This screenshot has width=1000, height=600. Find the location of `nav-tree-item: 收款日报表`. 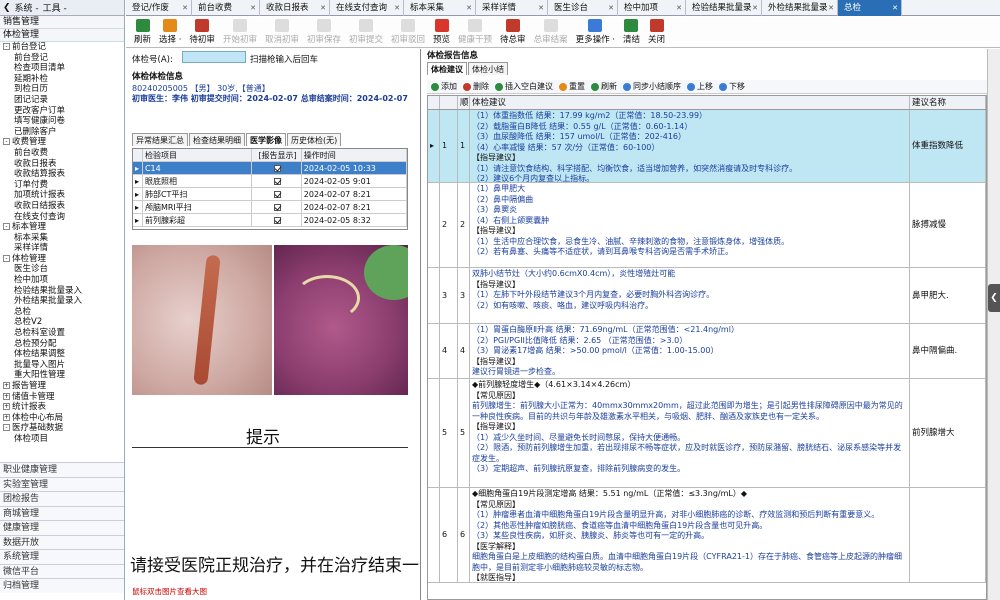

nav-tree-item: 收款日报表 is located at coordinates (62, 164).